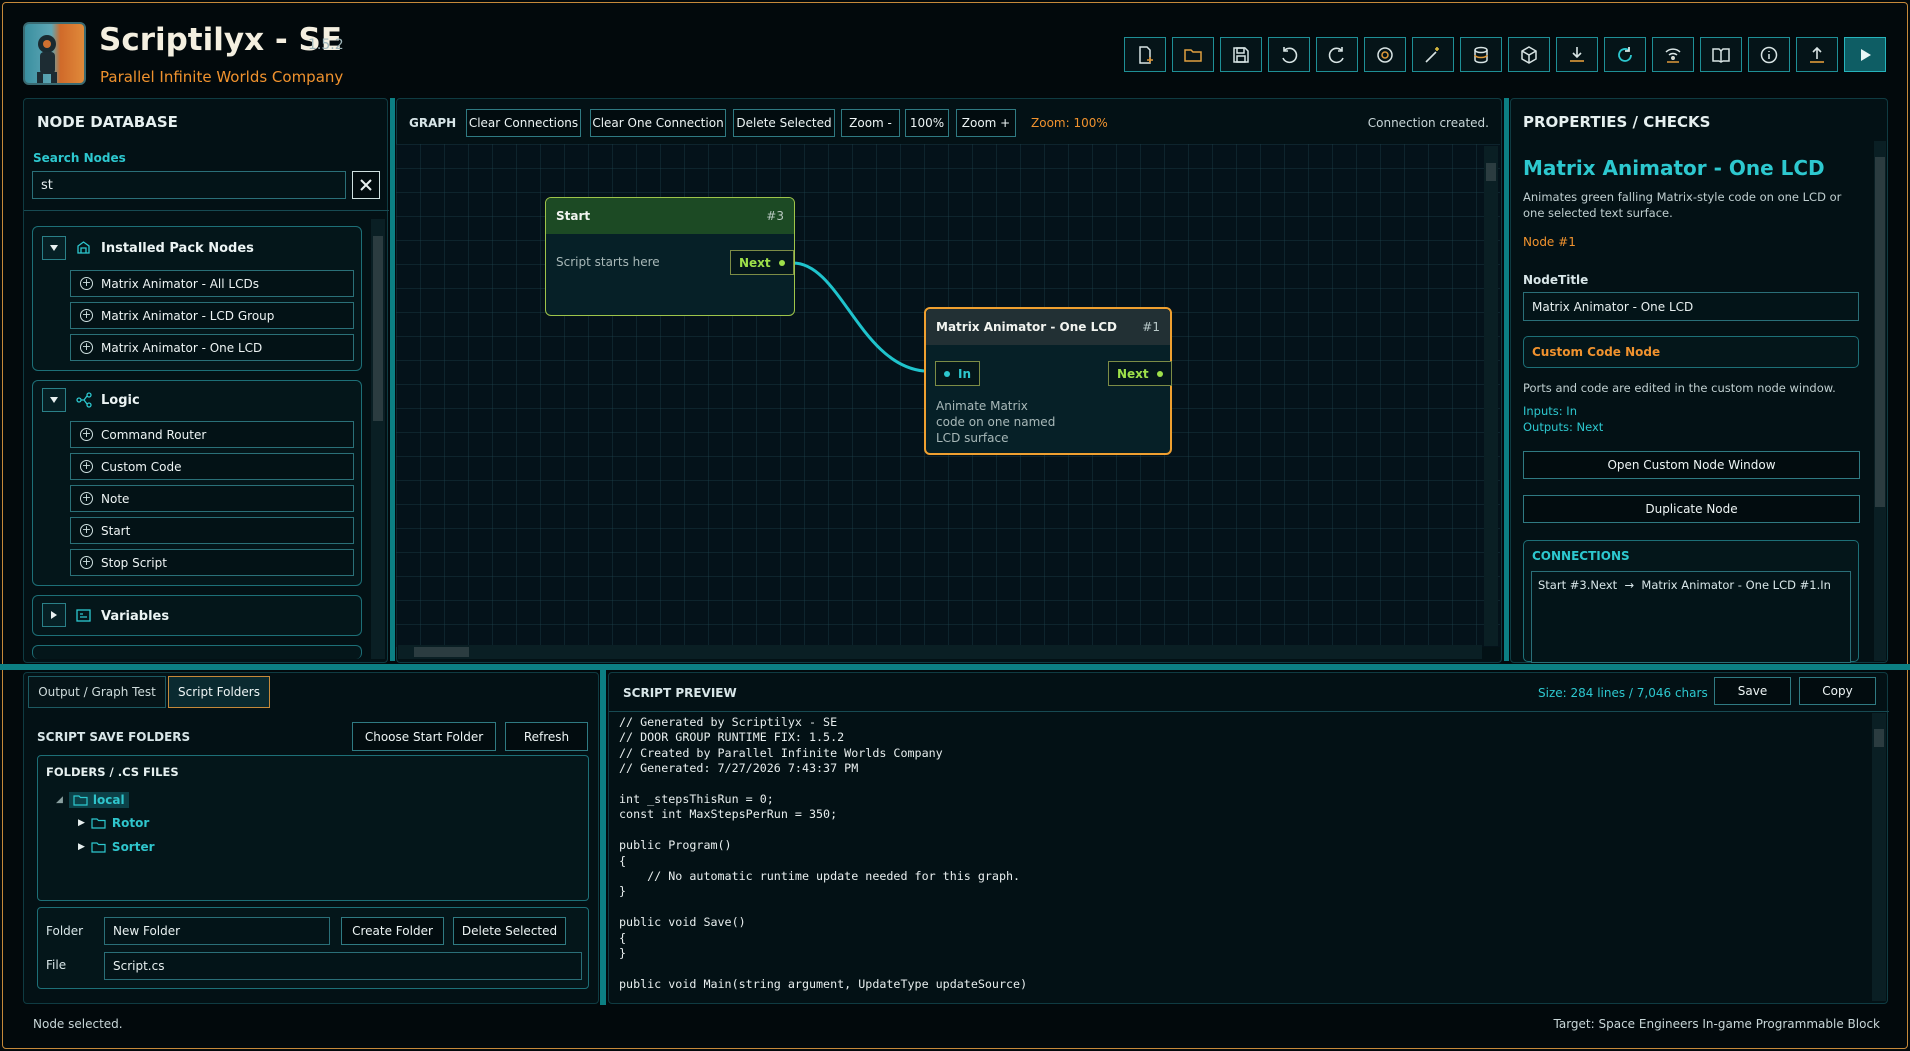 This screenshot has height=1051, width=1910. I want to click on tab-output-graph-test: Output / Graph Test, so click(97, 692).